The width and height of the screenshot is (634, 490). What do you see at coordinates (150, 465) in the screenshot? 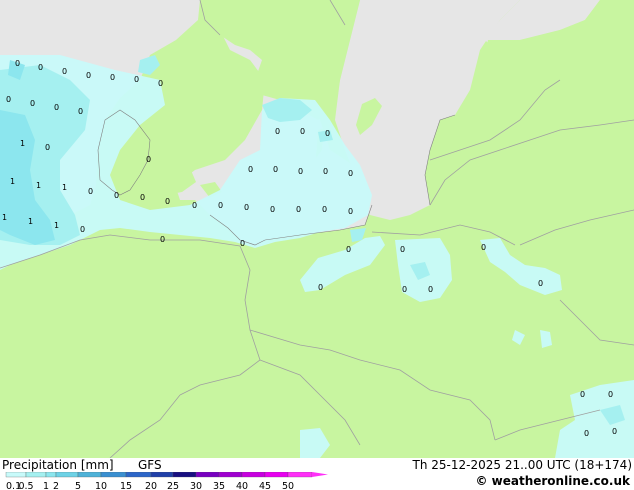
I see `model-name: GFS` at bounding box center [150, 465].